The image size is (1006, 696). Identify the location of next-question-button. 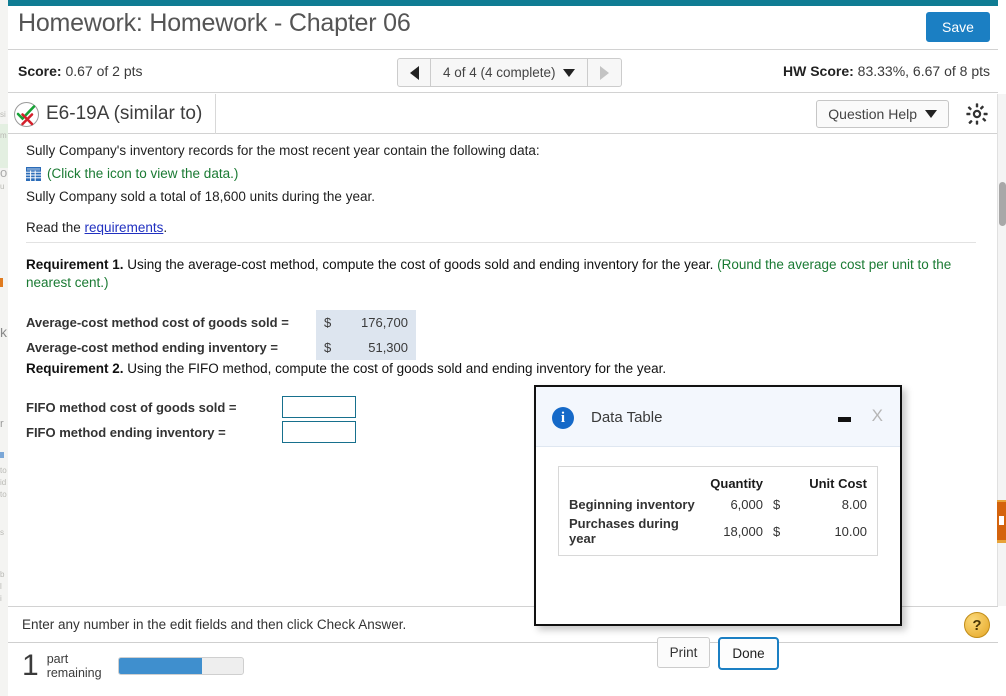
(604, 72).